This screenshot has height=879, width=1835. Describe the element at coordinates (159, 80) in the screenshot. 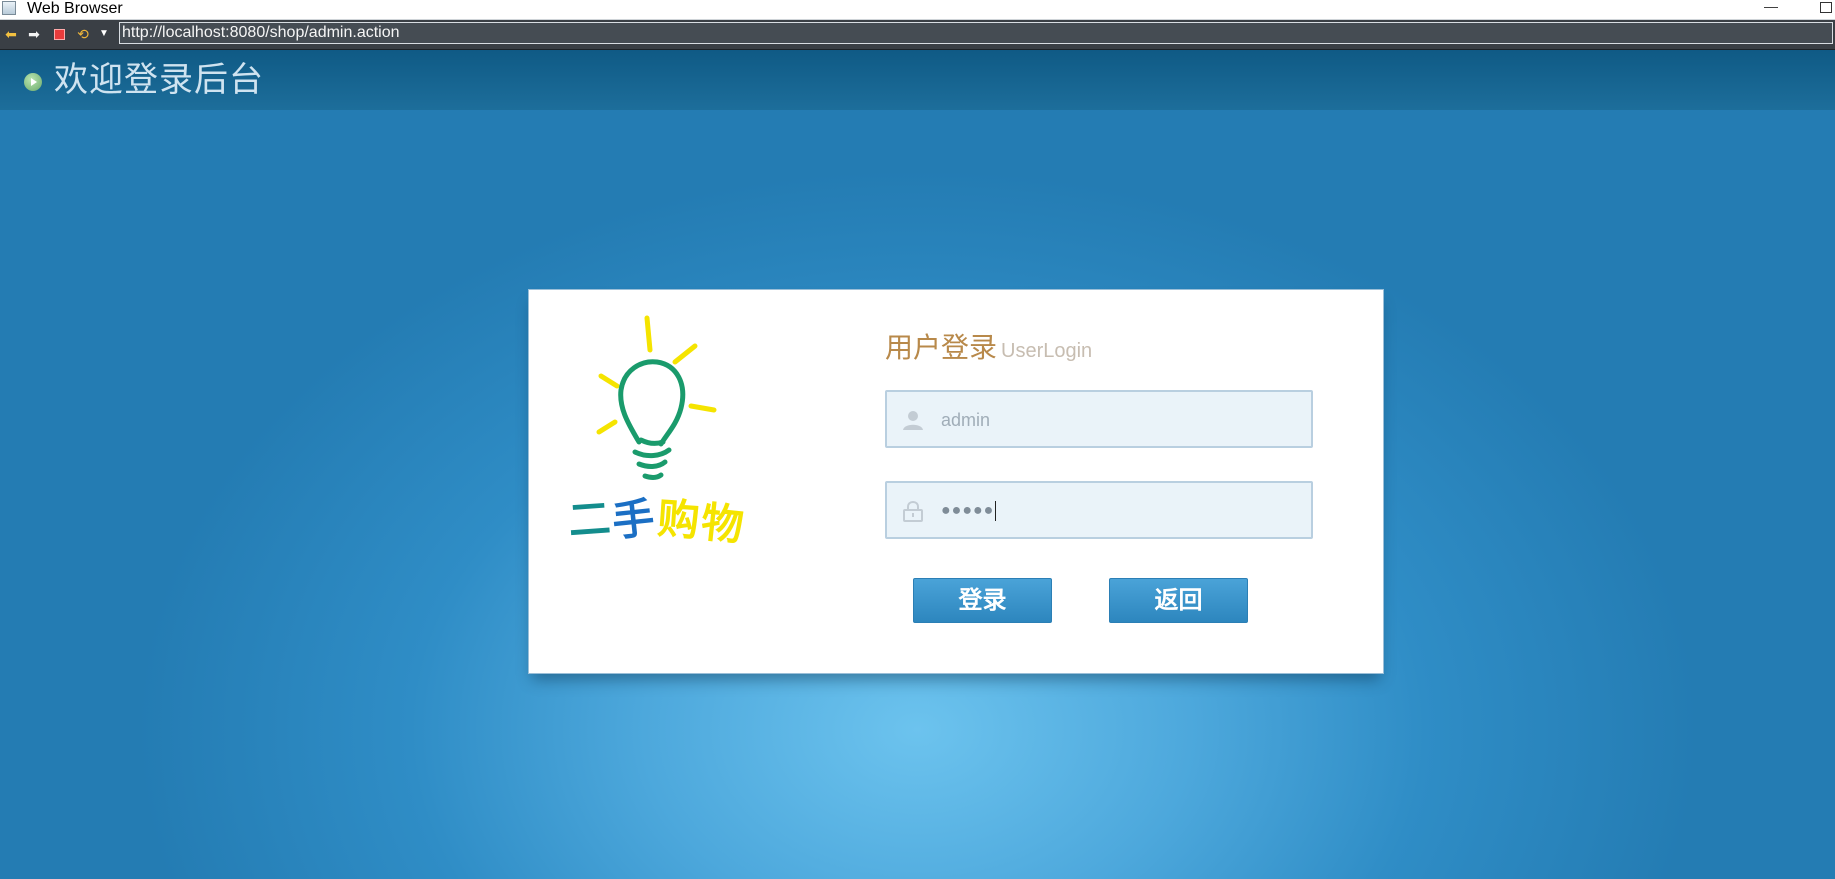

I see `page-title: 欢迎登录后台` at that location.